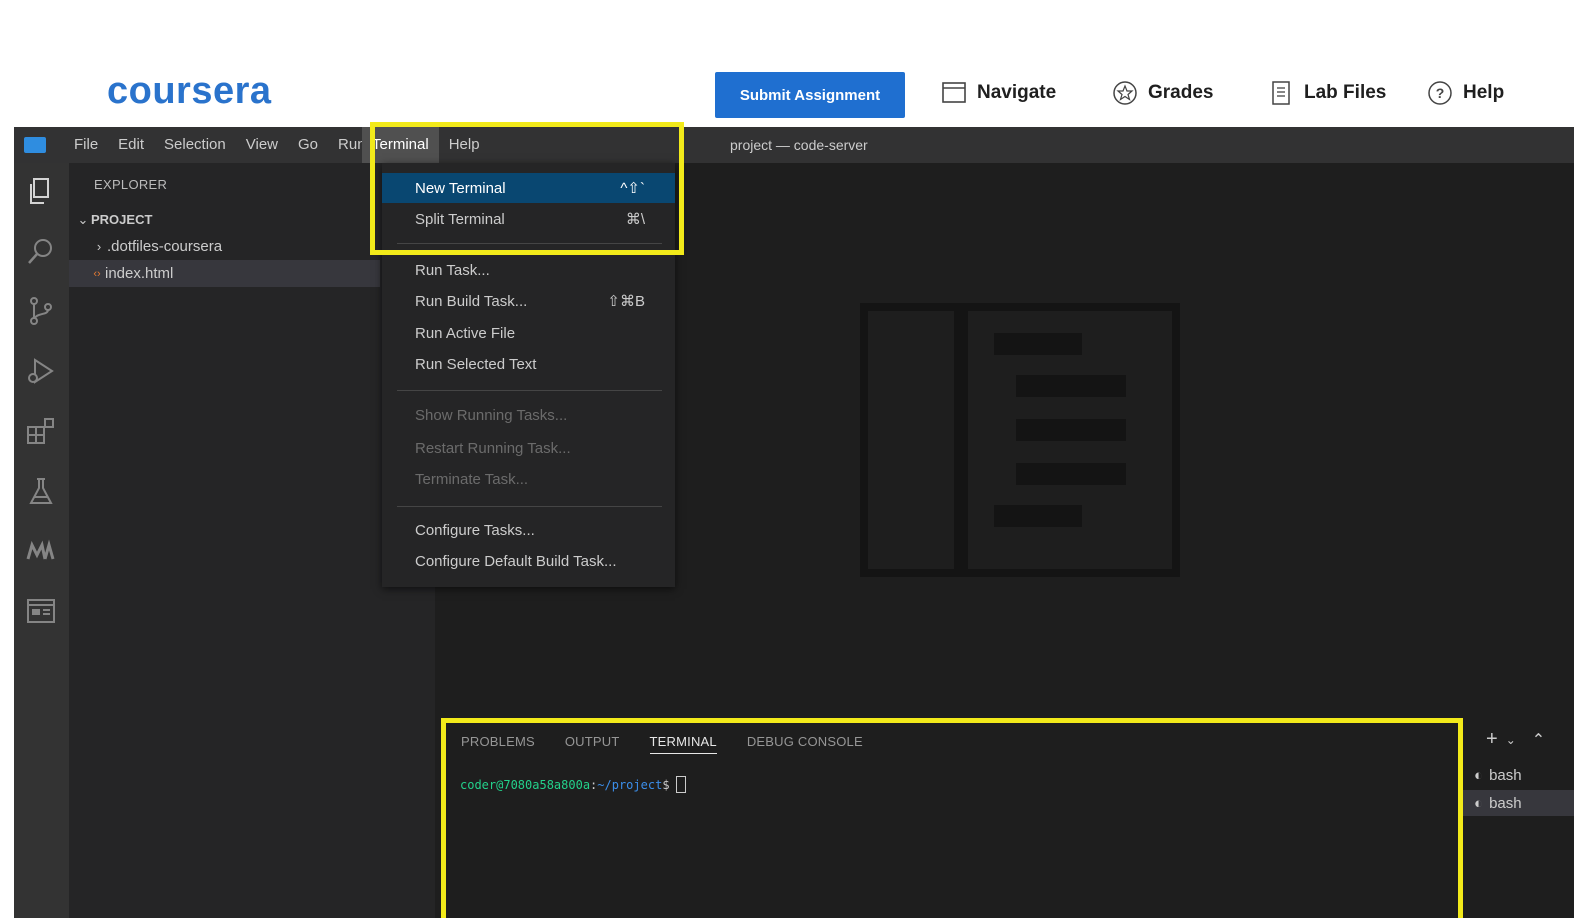 The height and width of the screenshot is (918, 1574). I want to click on chevron-right-icon: ›, so click(99, 246).